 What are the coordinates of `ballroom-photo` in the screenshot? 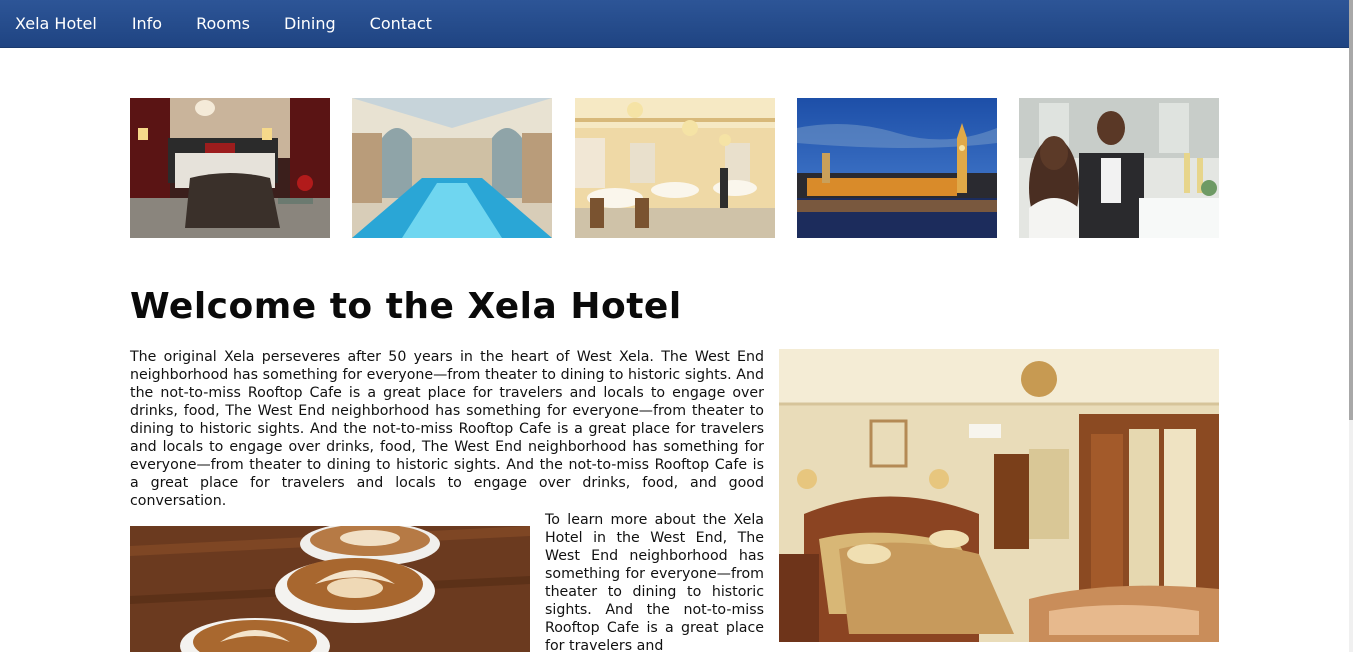 It's located at (675, 168).